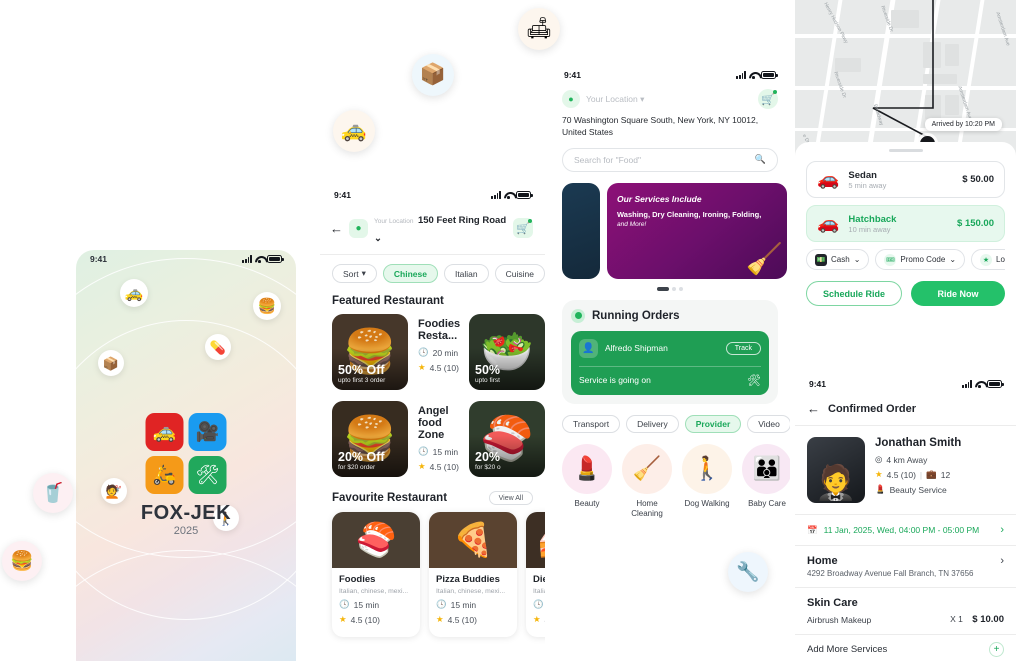  What do you see at coordinates (363, 273) in the screenshot?
I see `chevron-down-icon: ▾` at bounding box center [363, 273].